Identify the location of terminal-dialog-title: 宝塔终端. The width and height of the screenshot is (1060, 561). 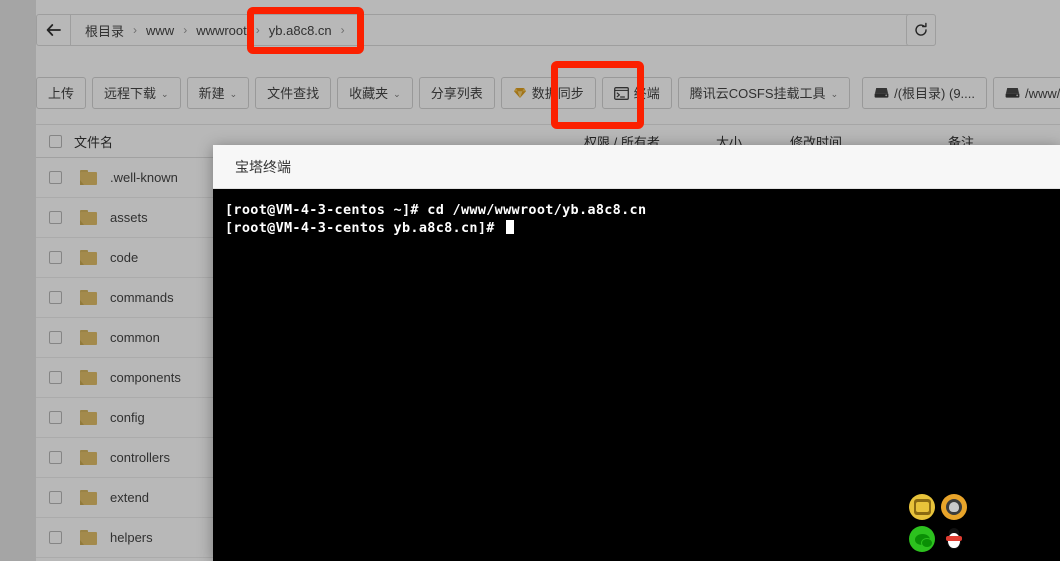
(263, 166).